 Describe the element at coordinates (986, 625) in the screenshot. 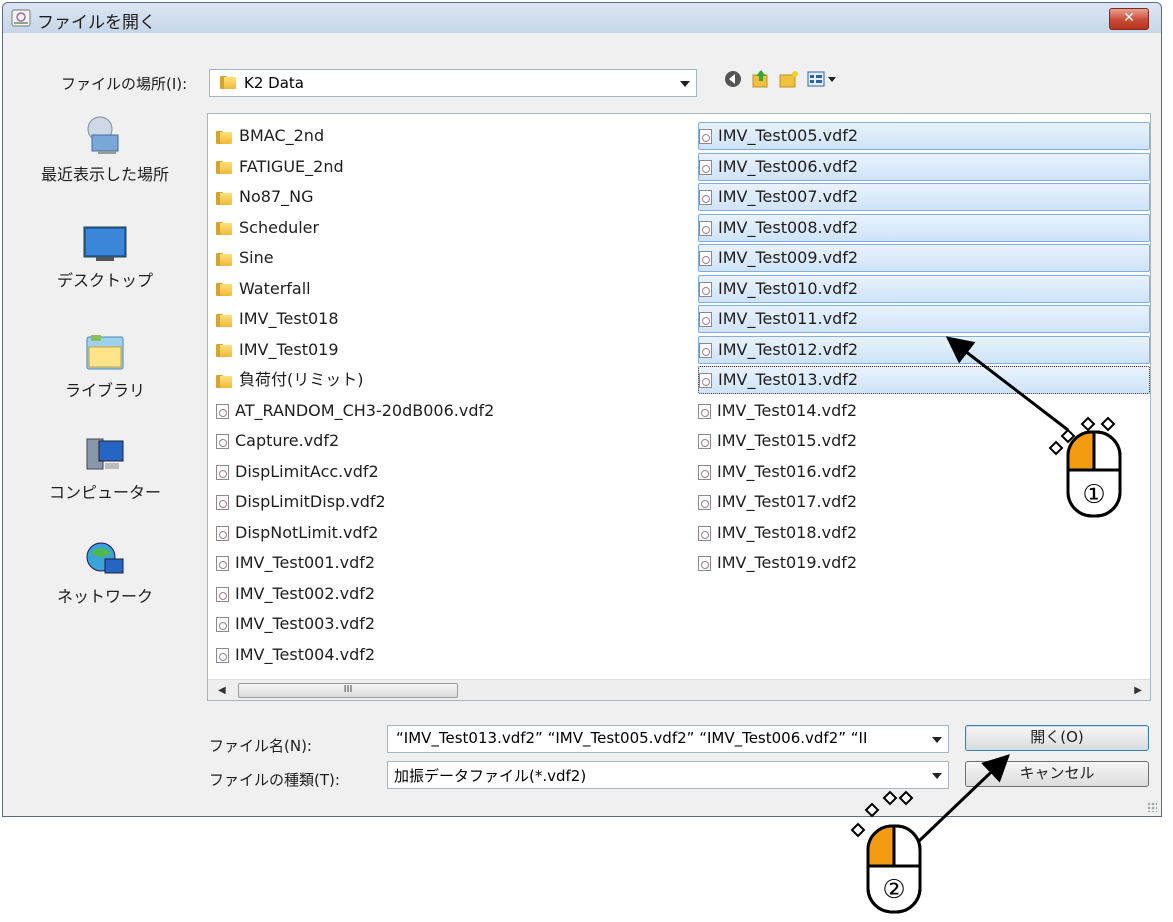

I see `annotation-overlay: ① ②` at that location.